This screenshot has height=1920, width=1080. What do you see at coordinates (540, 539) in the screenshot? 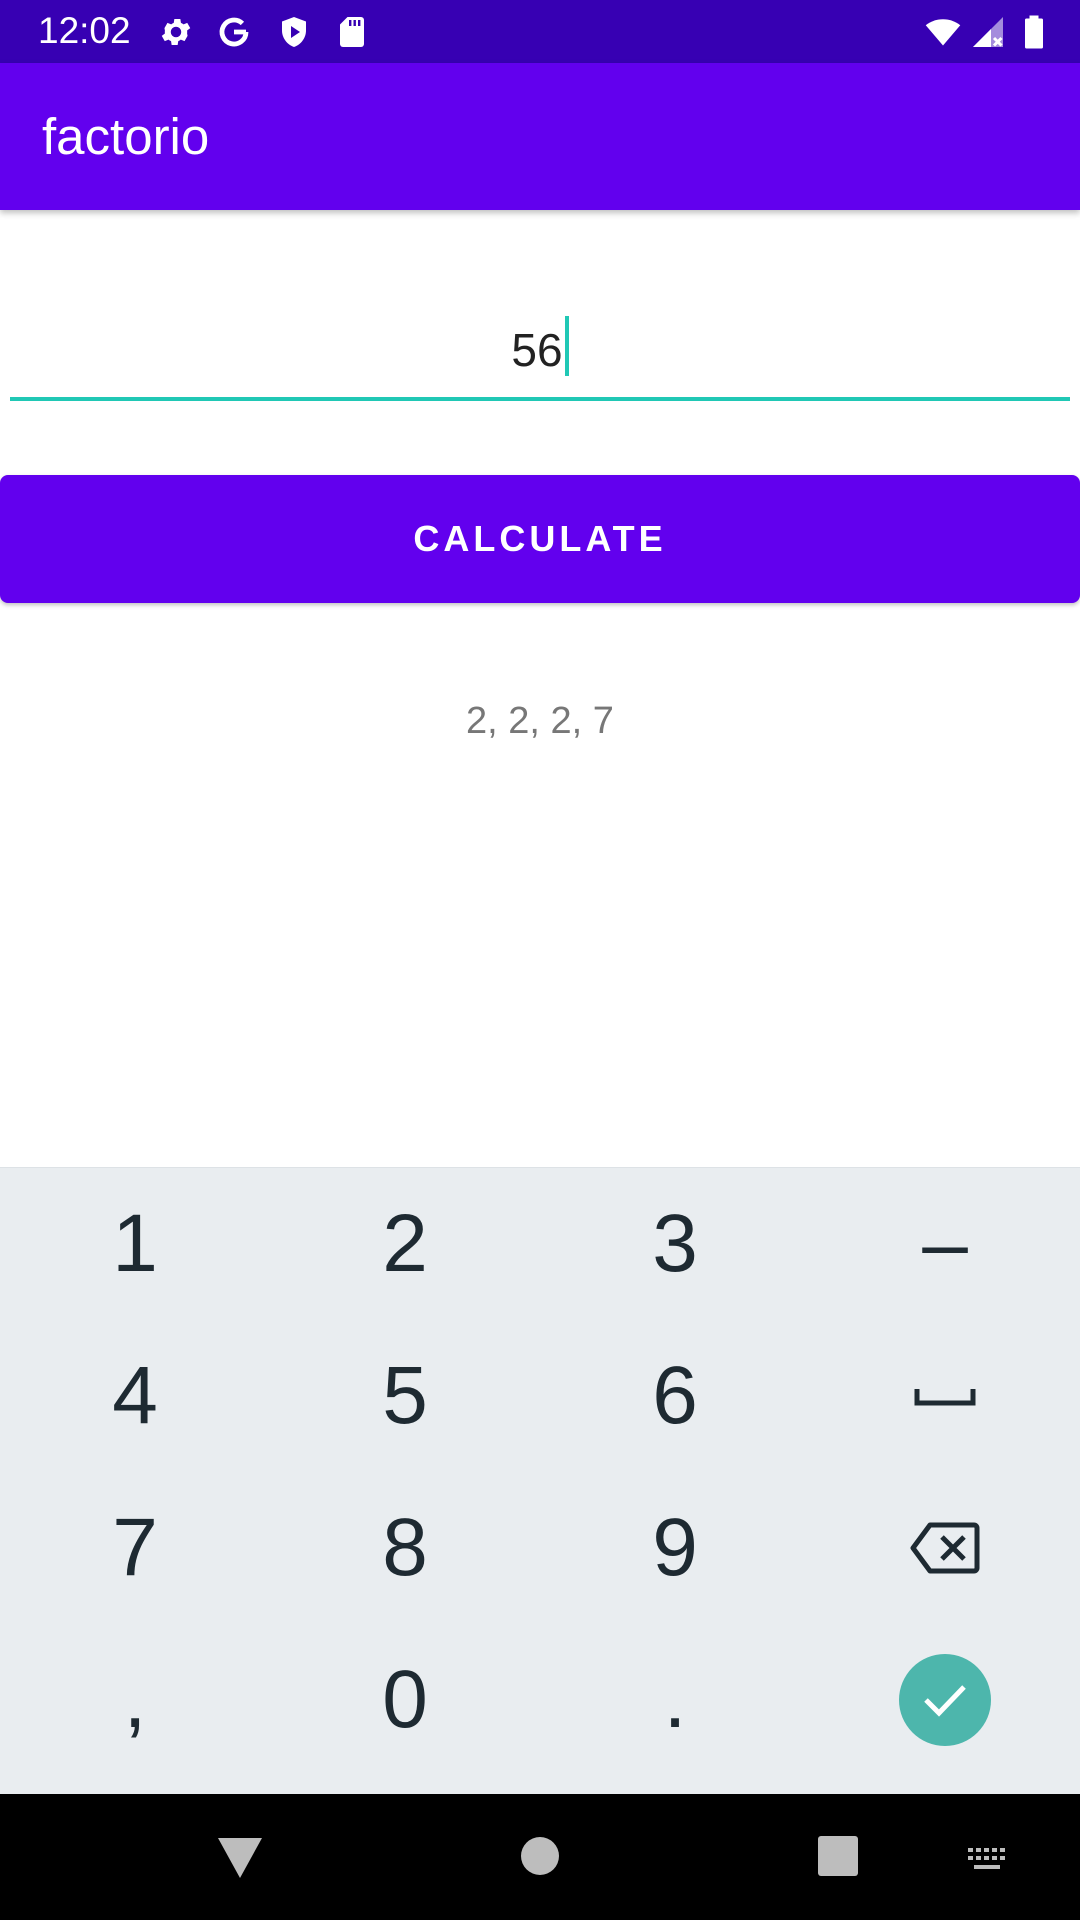
I see `calculate-button: CALCULATE` at bounding box center [540, 539].